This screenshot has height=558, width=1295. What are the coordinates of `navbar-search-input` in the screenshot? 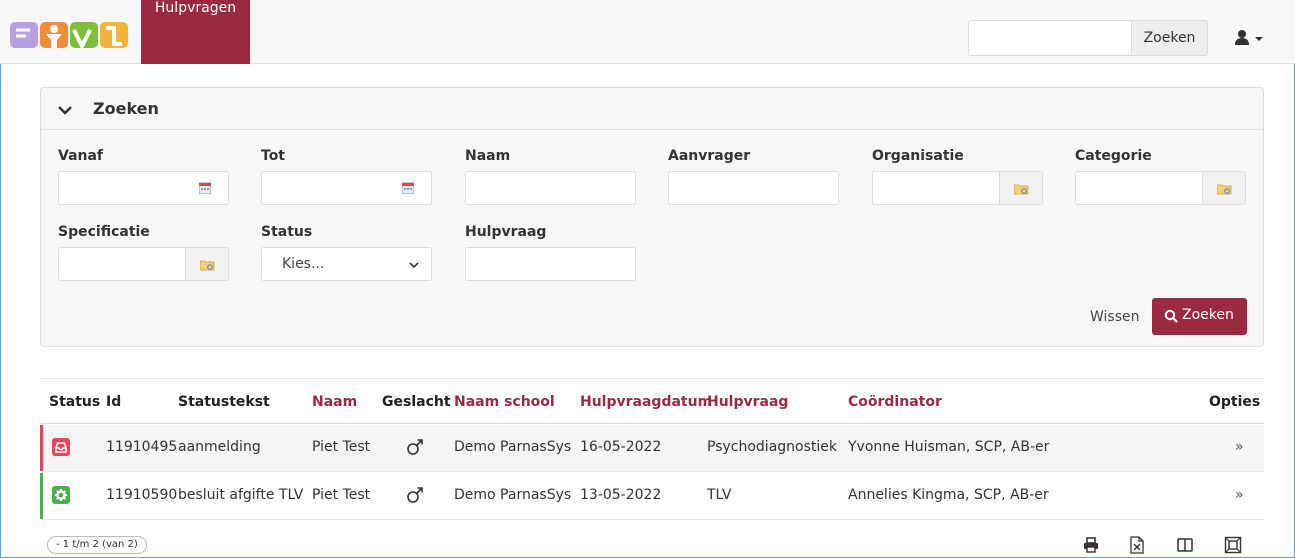 It's located at (1050, 38).